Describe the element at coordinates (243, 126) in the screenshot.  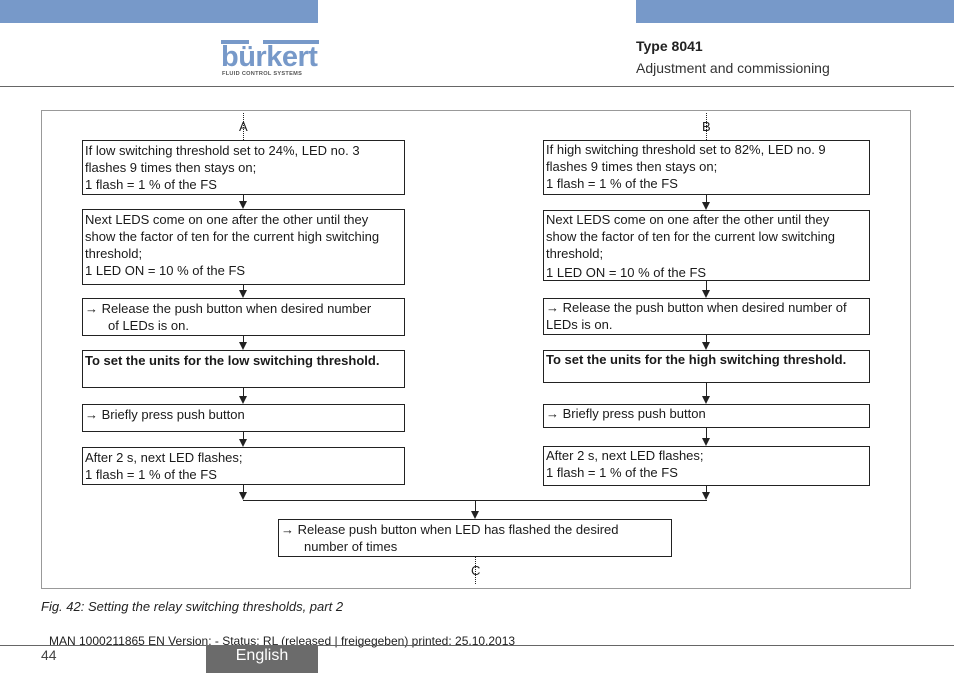
I see `connector-label-a: A` at that location.